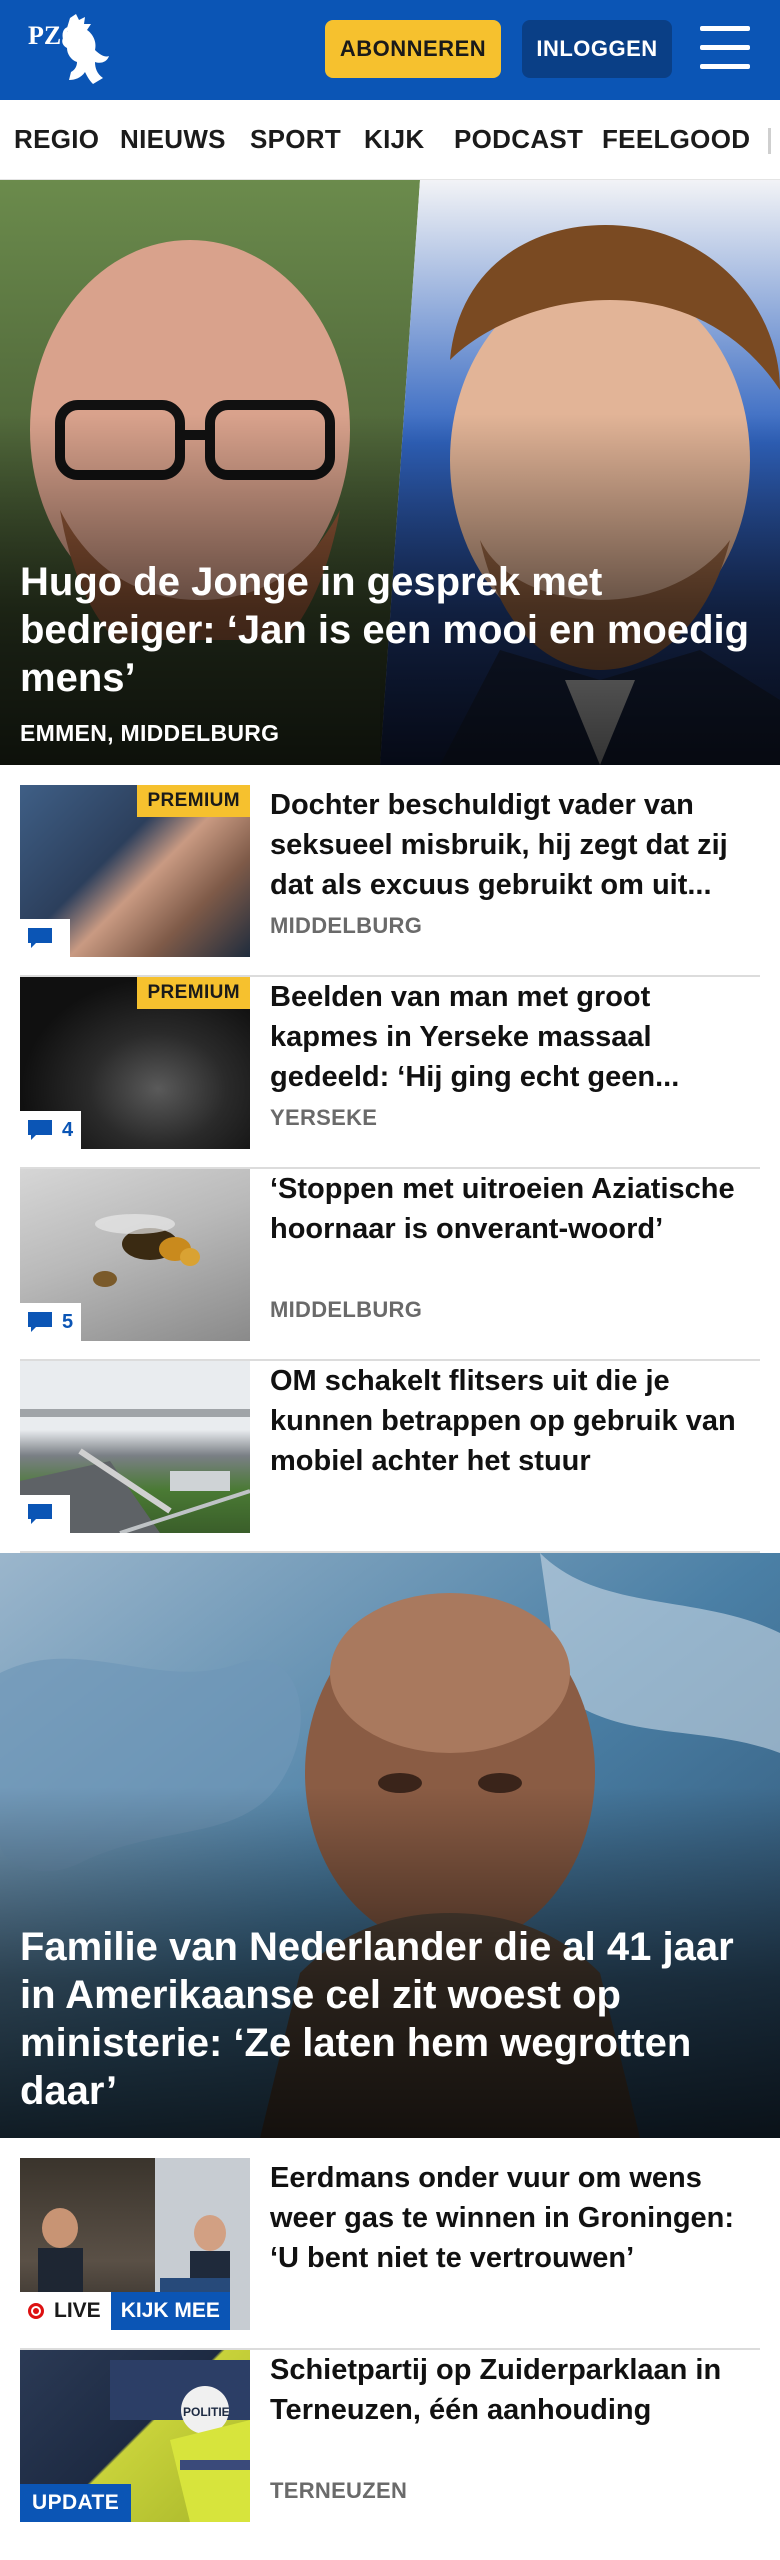  I want to click on comment-count: 4, so click(68, 1129).